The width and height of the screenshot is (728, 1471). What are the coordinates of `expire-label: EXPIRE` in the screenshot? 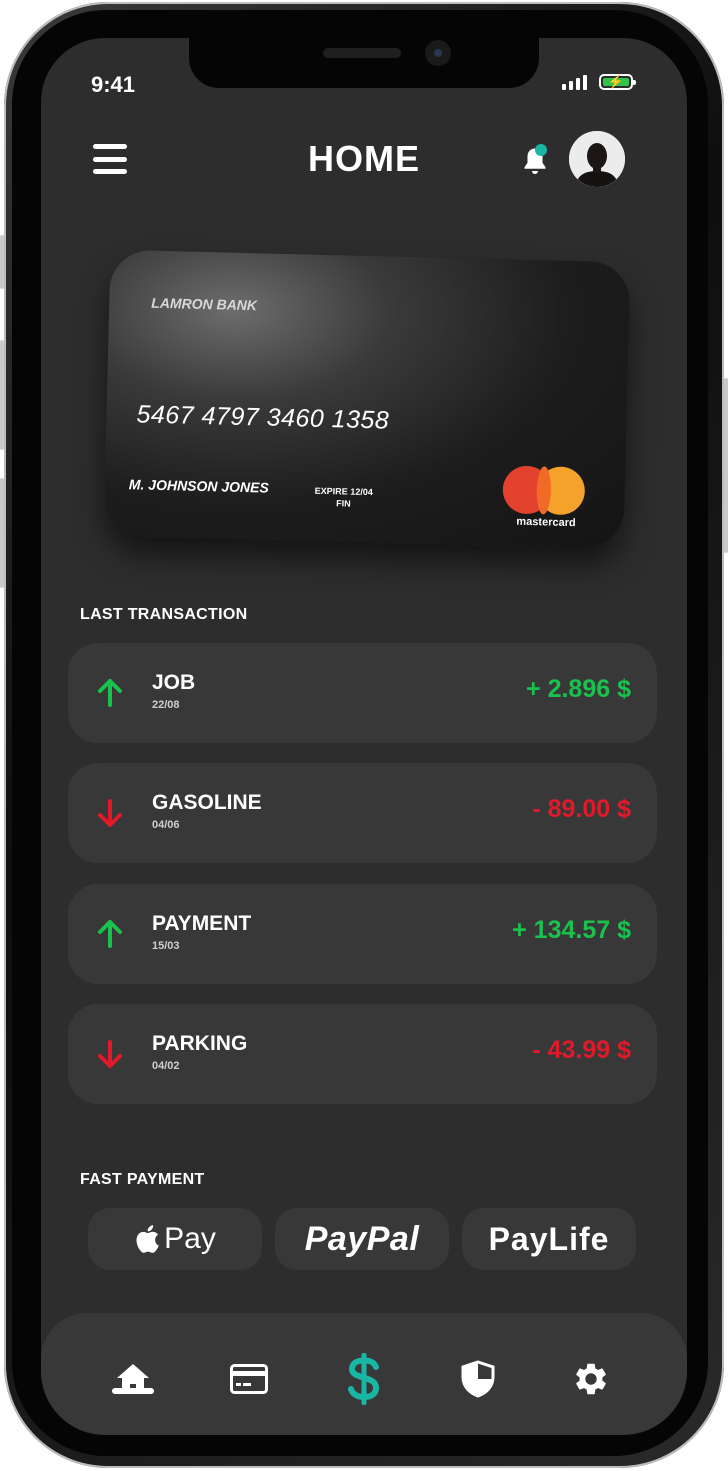 It's located at (331, 491).